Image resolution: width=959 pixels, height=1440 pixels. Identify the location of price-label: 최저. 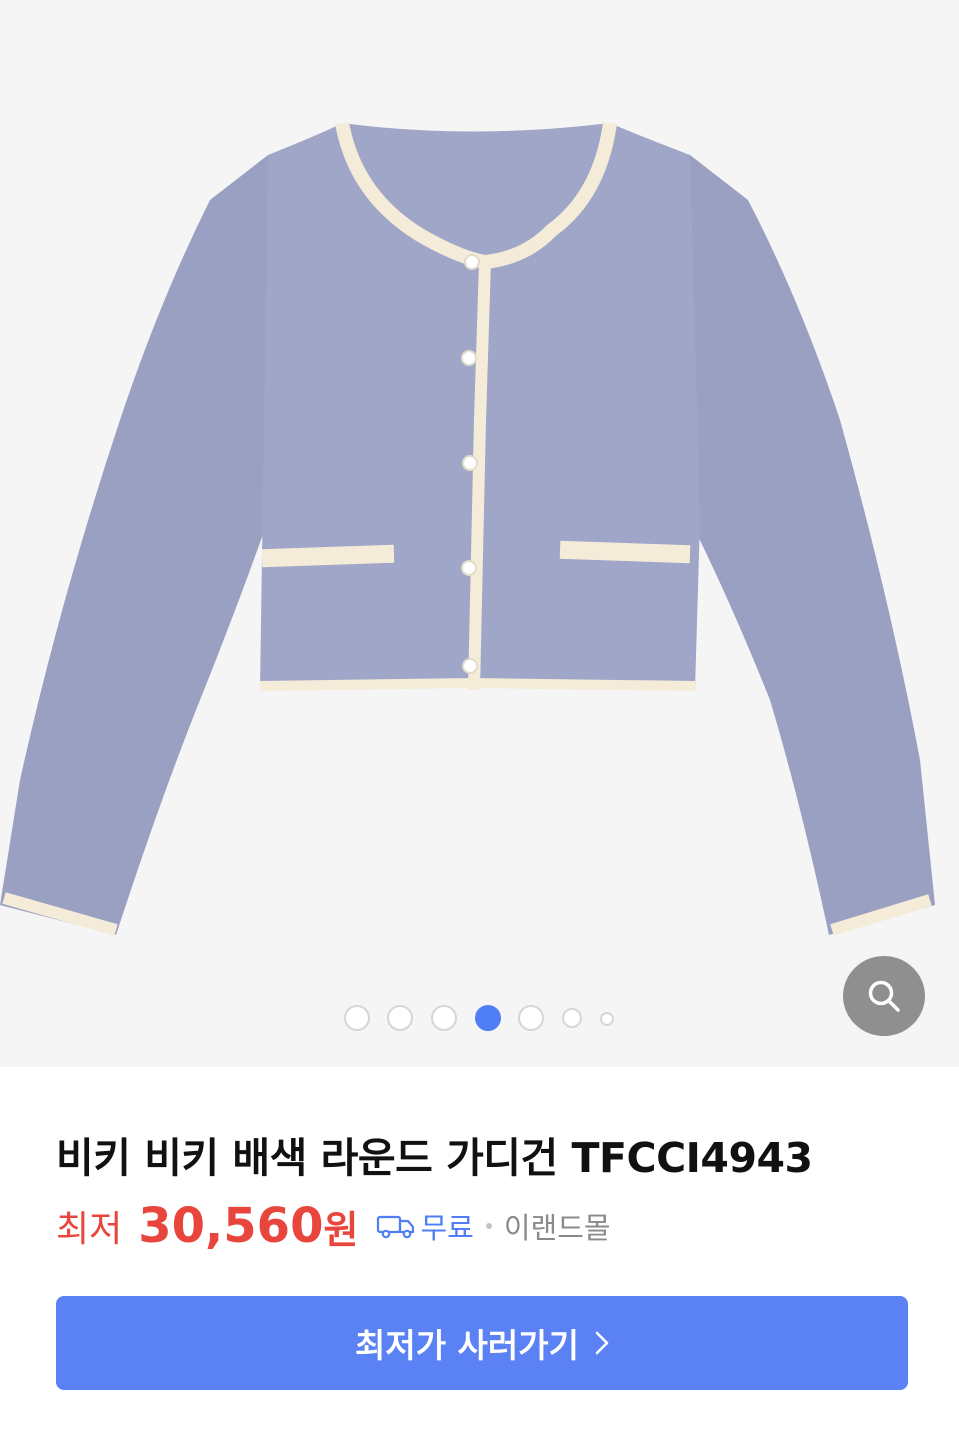
(89, 1229).